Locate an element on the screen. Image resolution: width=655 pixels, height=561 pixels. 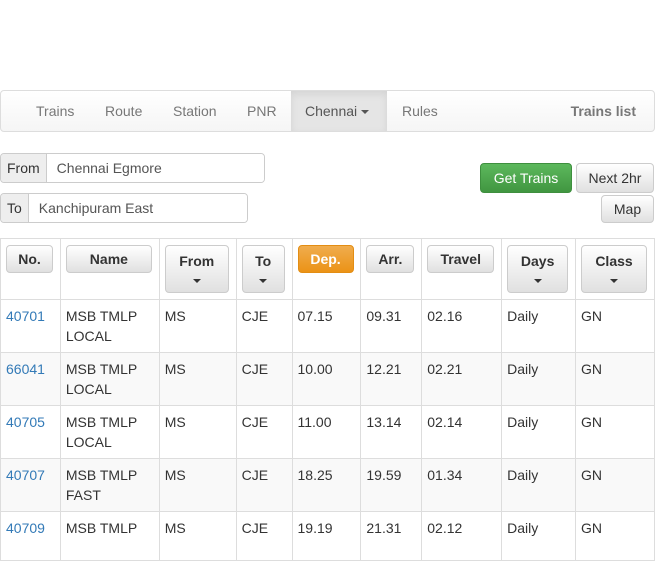
header-label: No. is located at coordinates (29, 259).